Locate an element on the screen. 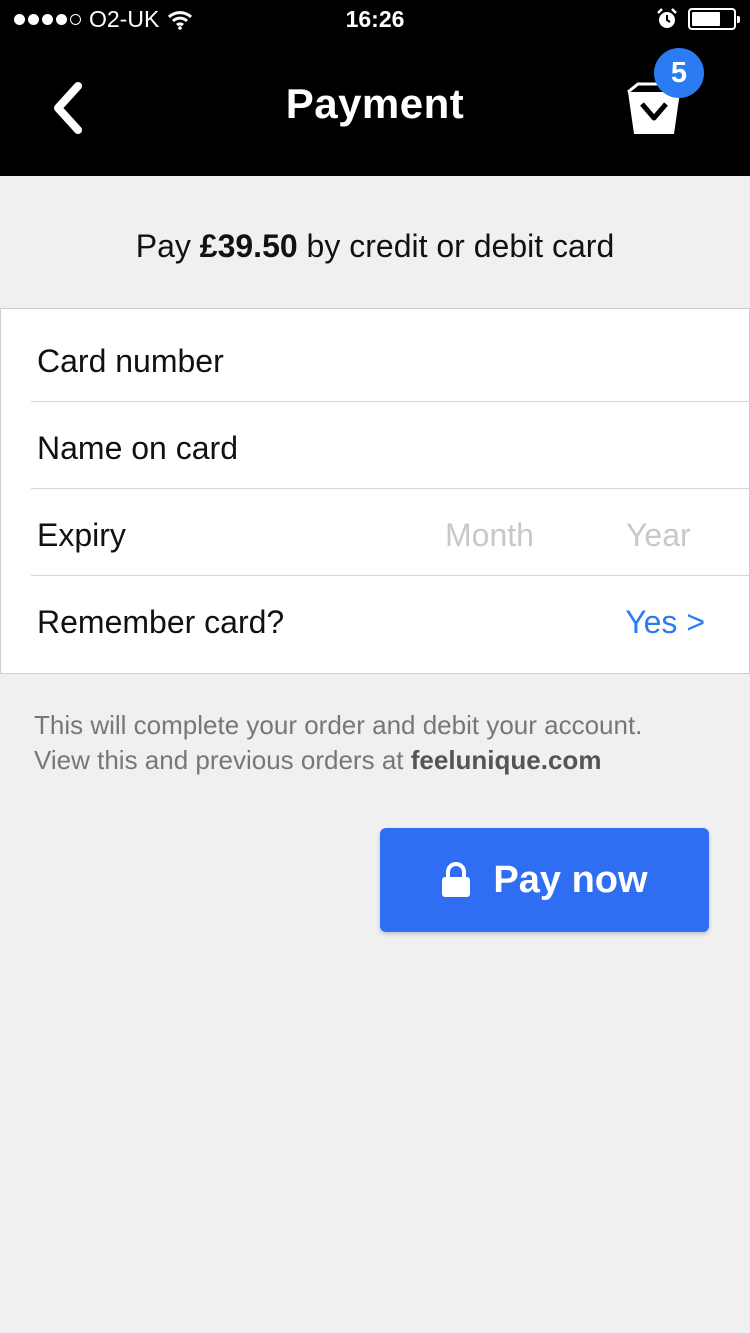  status-right is located at coordinates (698, 19).